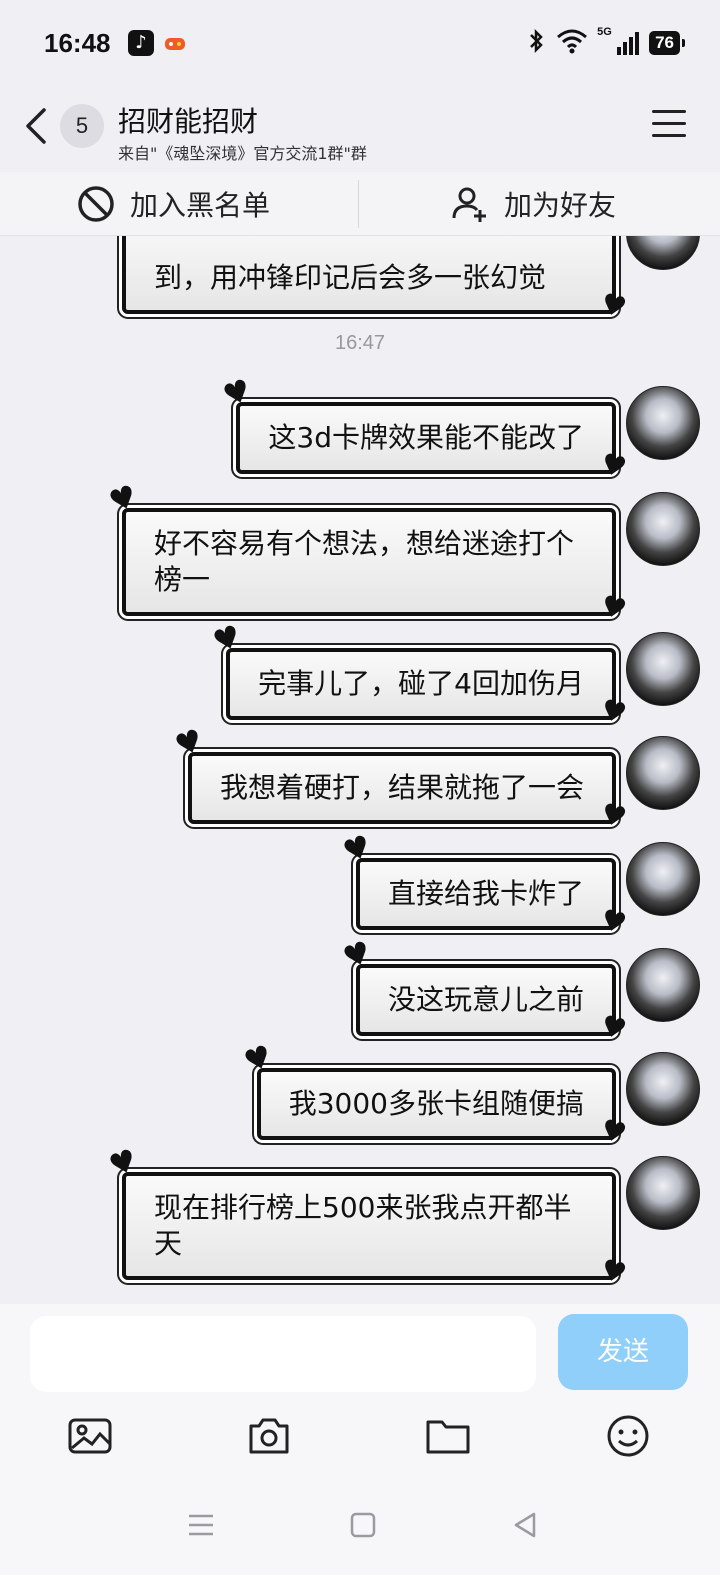  I want to click on message-bubble: 这3d卡牌效果能不能改了, so click(426, 438).